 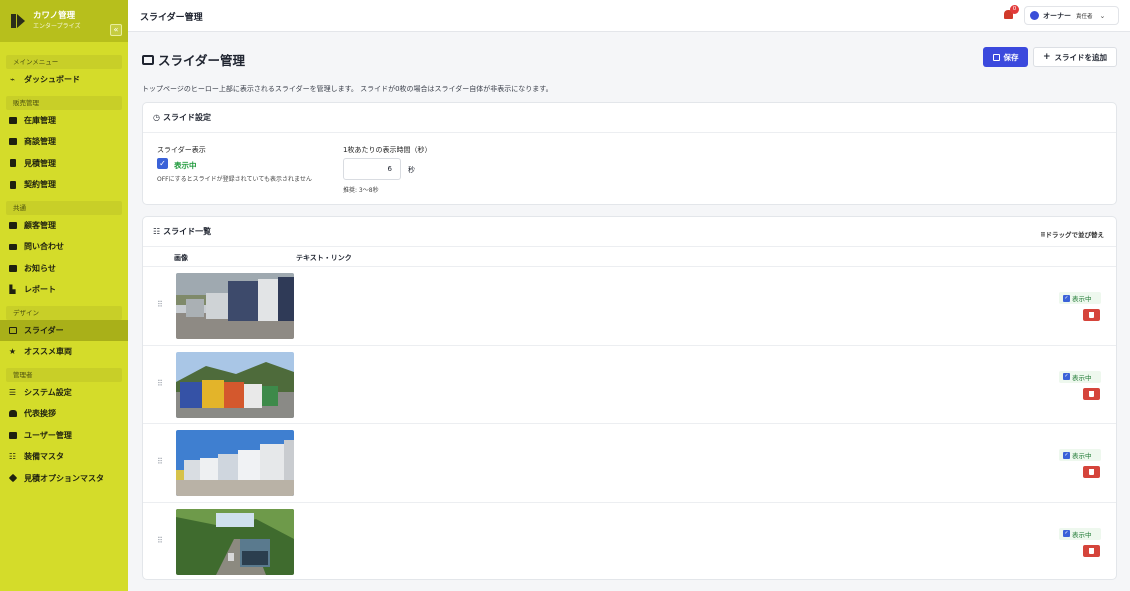 I want to click on sidebar-item-news: お知らせ, so click(x=64, y=269).